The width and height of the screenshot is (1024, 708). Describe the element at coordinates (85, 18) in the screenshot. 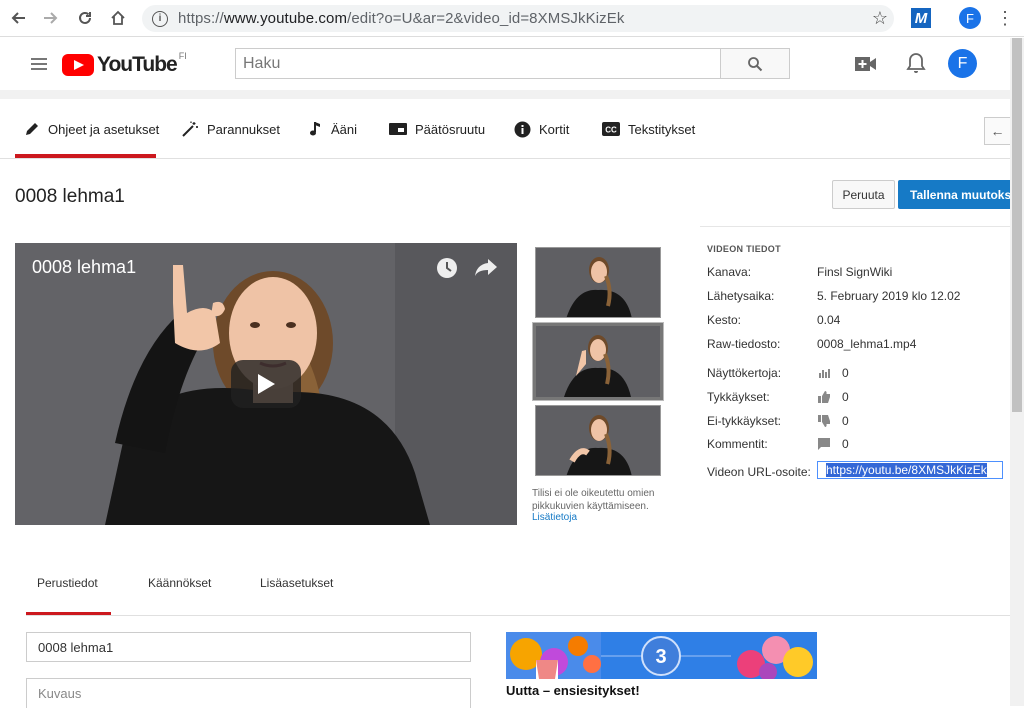

I see `reload-icon` at that location.